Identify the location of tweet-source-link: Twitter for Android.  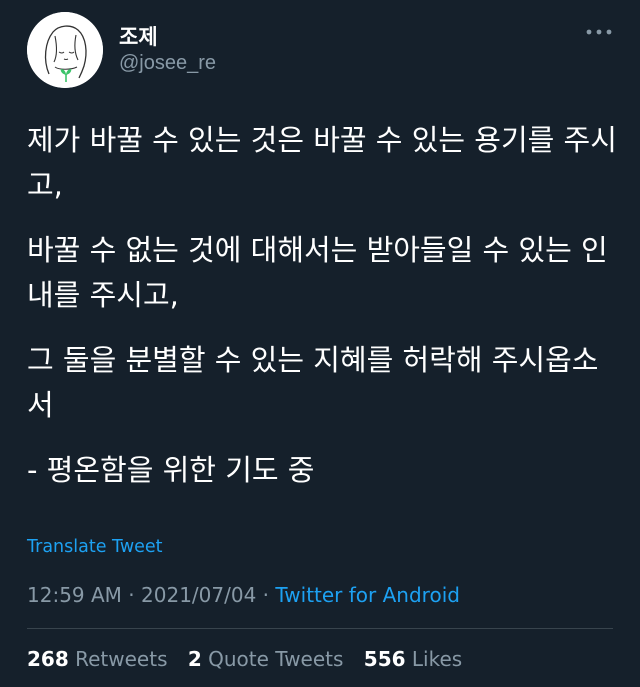
(367, 595).